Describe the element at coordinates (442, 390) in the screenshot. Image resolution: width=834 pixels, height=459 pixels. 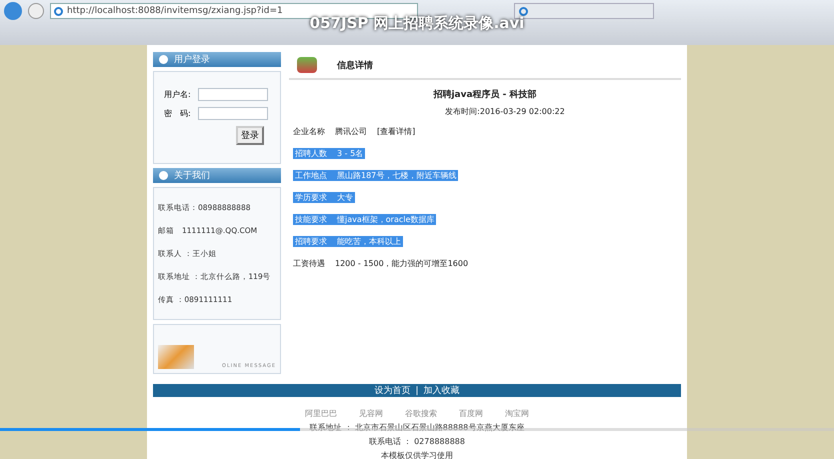
I see `footer-link: 加入收藏` at that location.